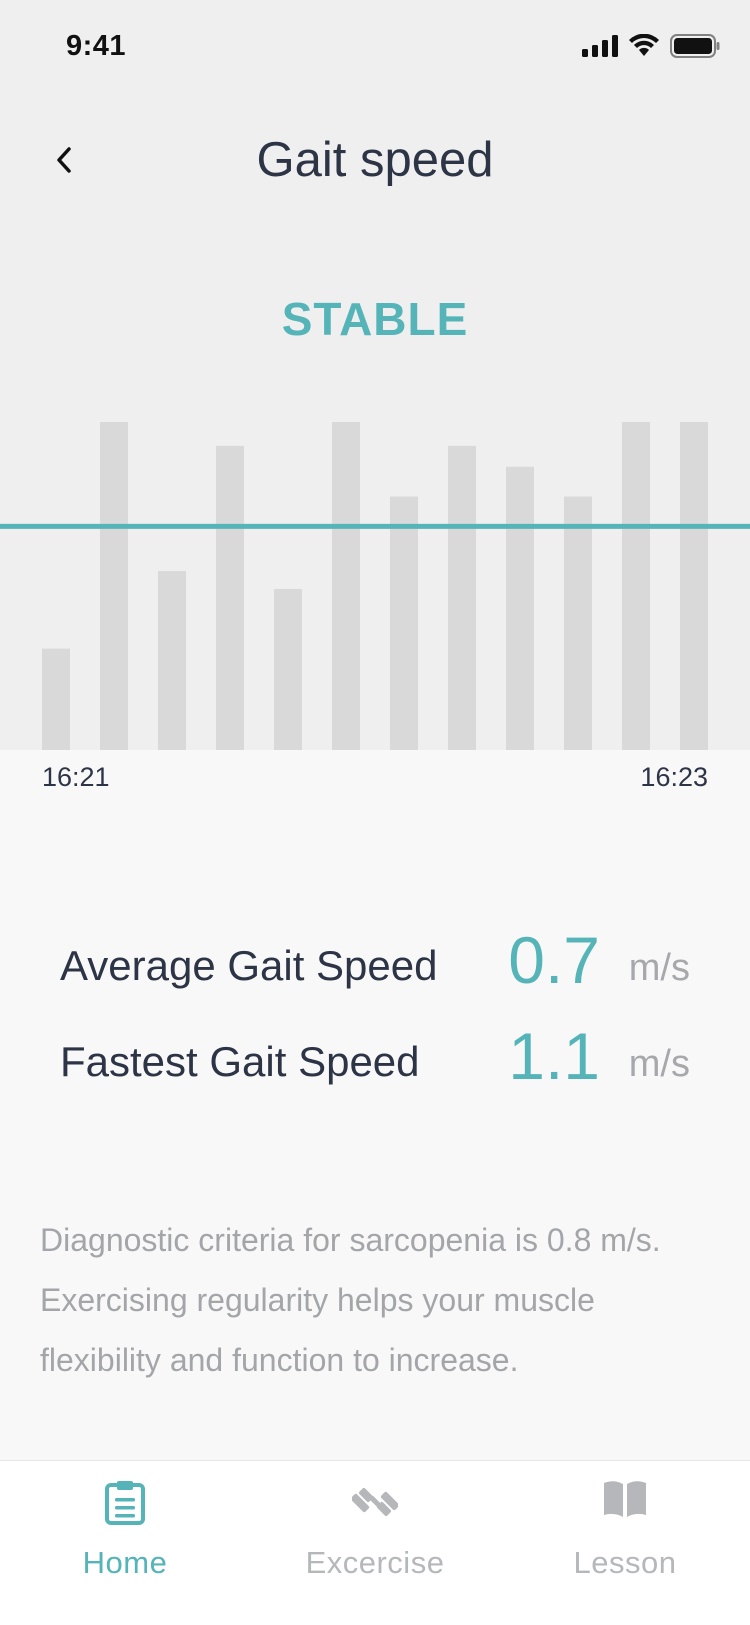  Describe the element at coordinates (625, 1499) in the screenshot. I see `book-icon` at that location.